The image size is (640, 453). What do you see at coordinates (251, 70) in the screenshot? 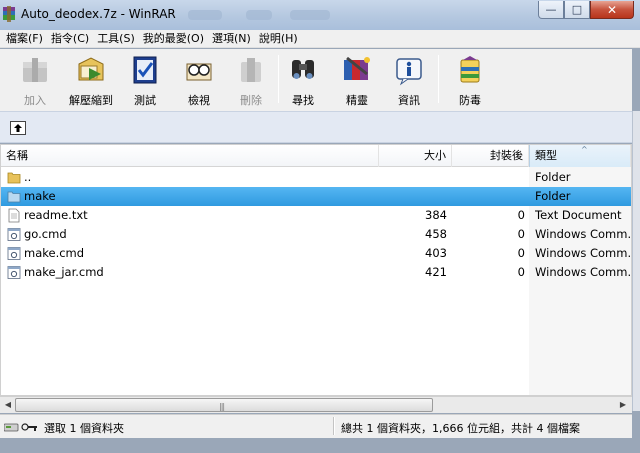
I see `delete-icon` at bounding box center [251, 70].